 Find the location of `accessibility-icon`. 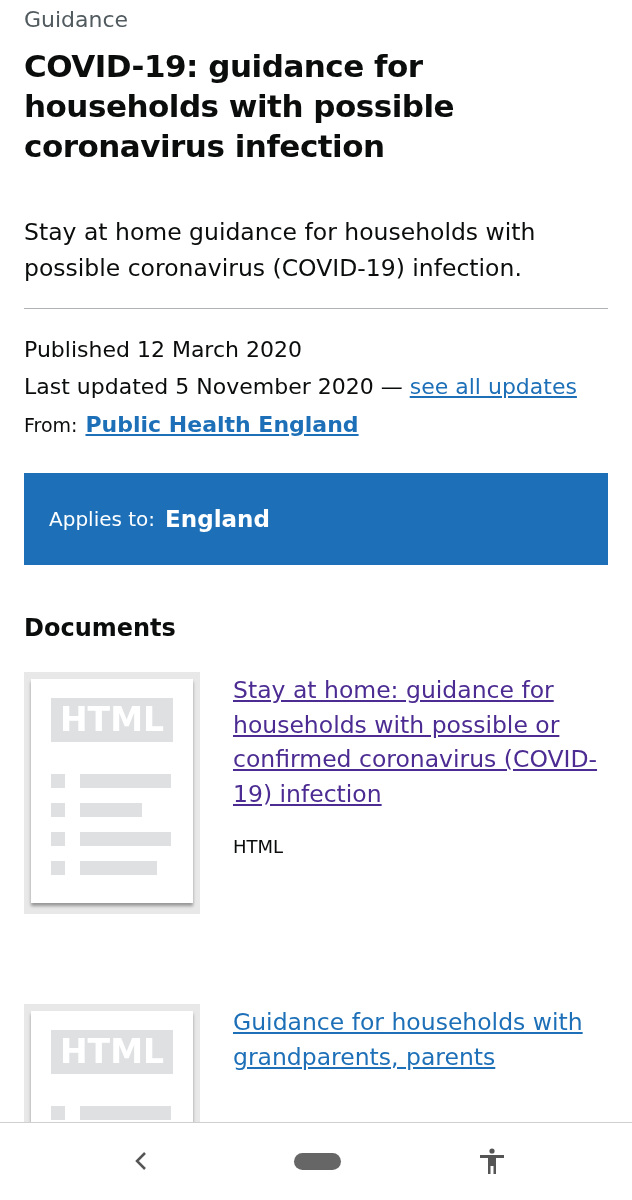

accessibility-icon is located at coordinates (492, 1161).